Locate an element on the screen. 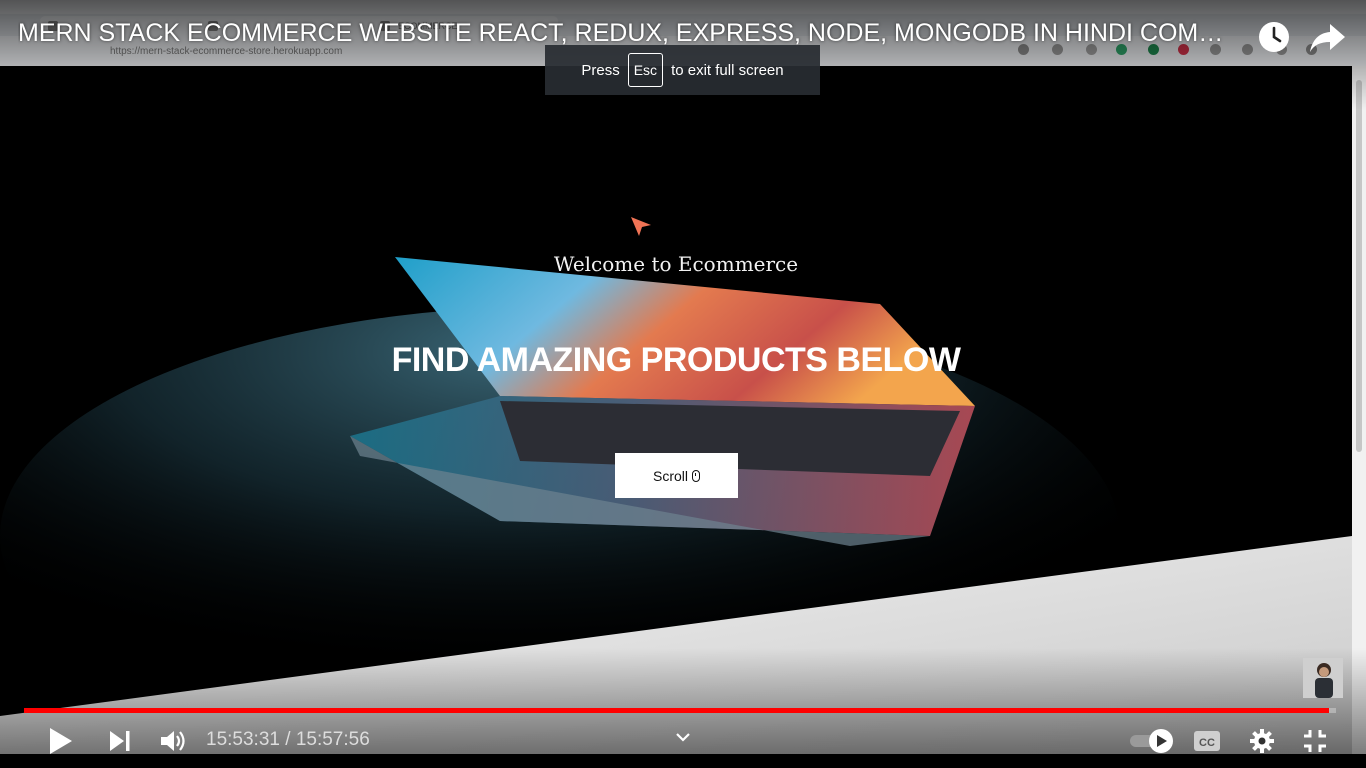 The height and width of the screenshot is (768, 1366). next-icon is located at coordinates (120, 741).